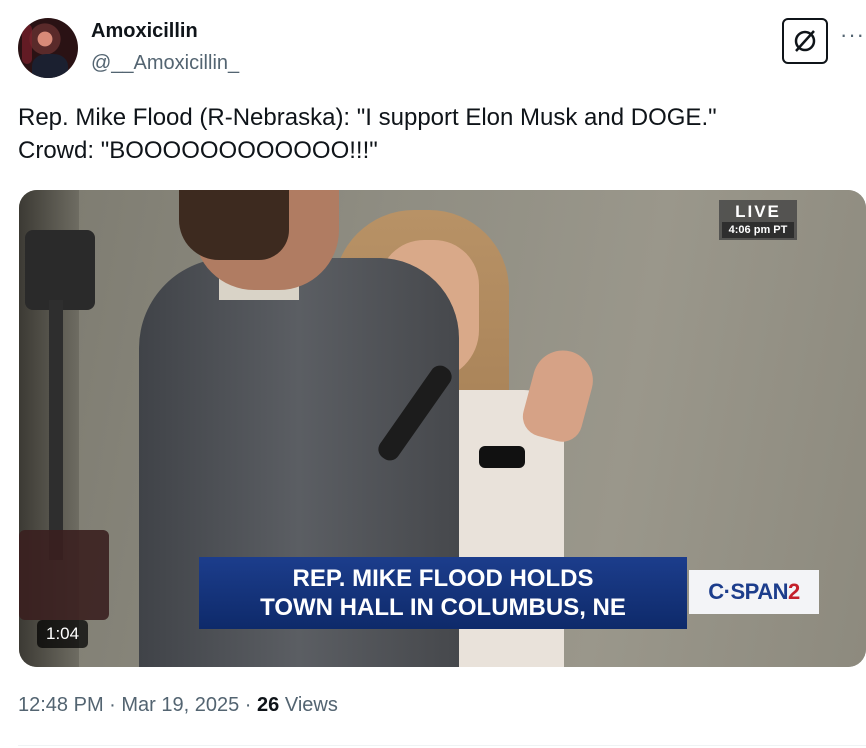 The width and height of the screenshot is (866, 748). Describe the element at coordinates (48, 48) in the screenshot. I see `avatar` at that location.